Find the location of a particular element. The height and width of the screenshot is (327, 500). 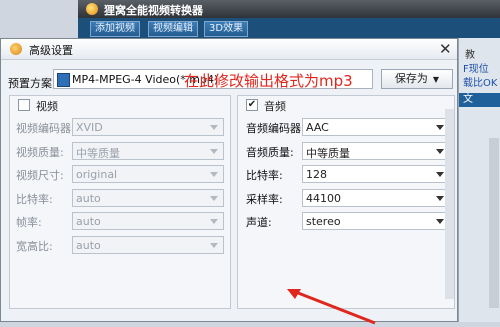

audio-checkbox: ✔ is located at coordinates (252, 105).